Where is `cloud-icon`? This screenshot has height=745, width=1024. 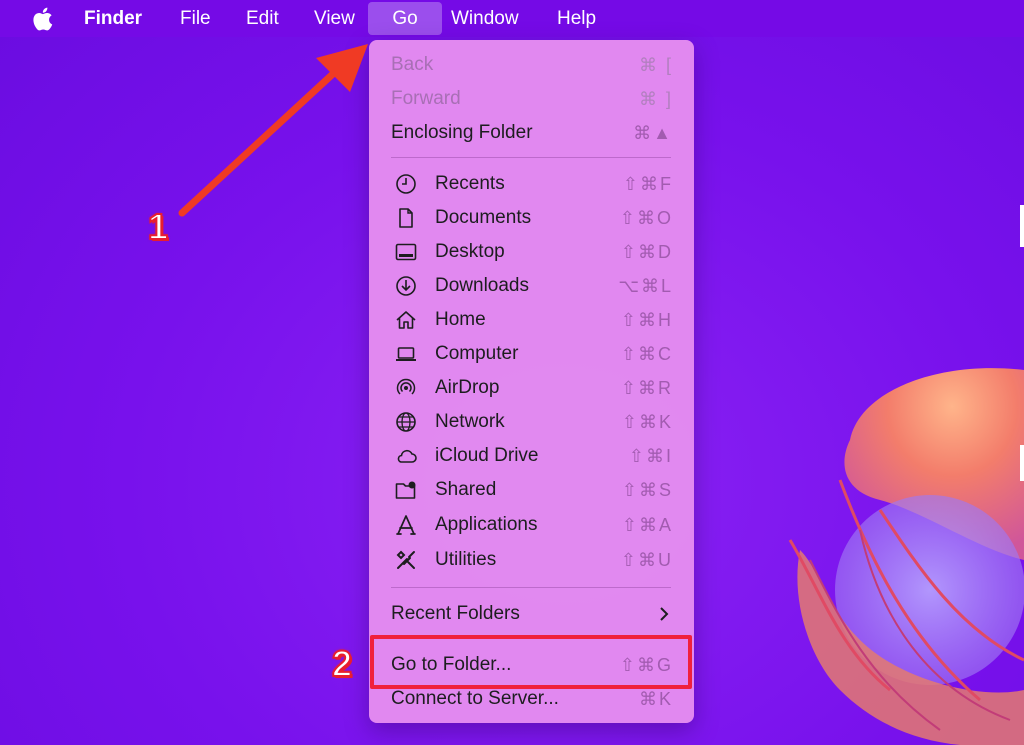
cloud-icon is located at coordinates (407, 456).